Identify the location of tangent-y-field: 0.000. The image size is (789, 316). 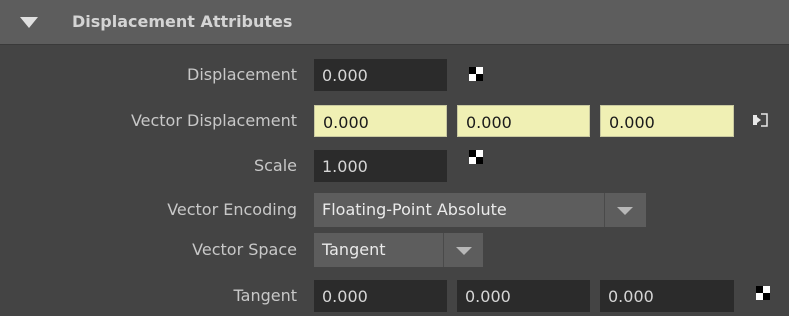
(523, 296).